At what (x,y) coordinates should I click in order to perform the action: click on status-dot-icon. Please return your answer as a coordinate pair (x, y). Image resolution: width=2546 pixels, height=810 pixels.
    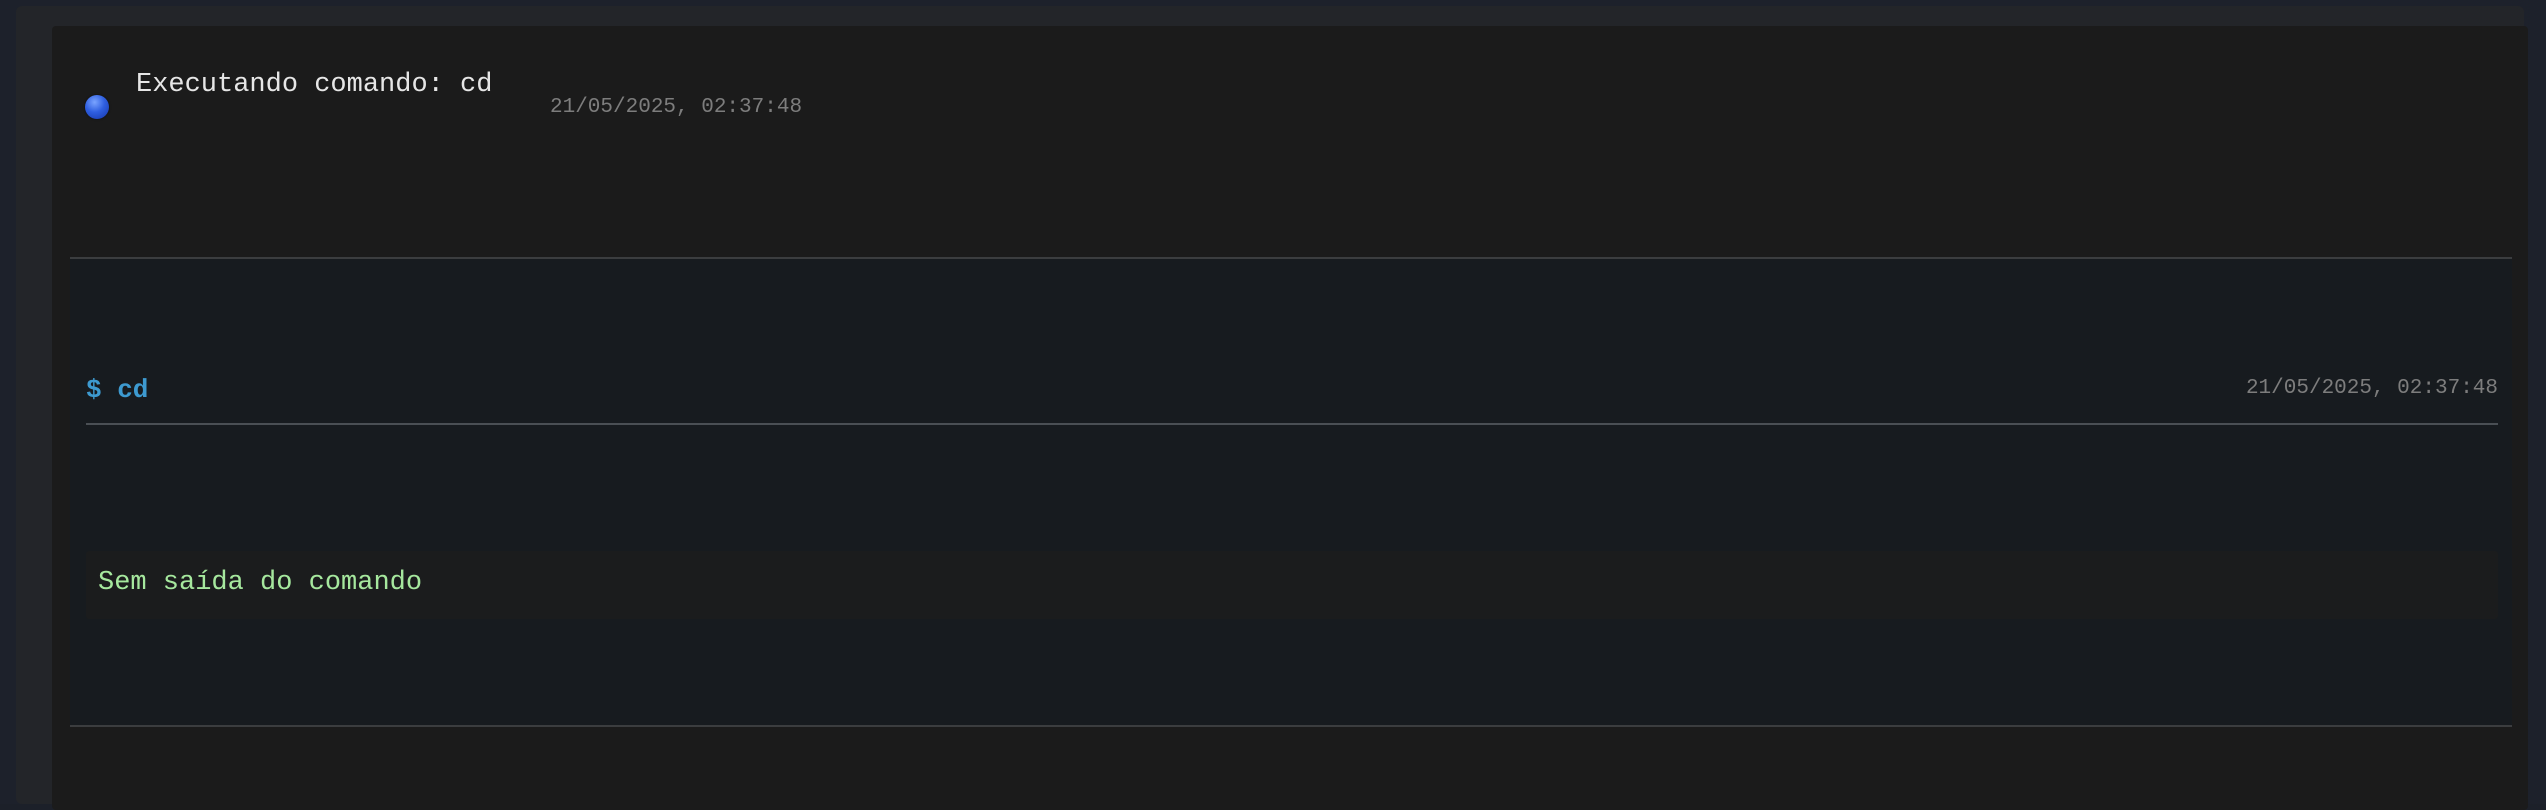
    Looking at the image, I should click on (97, 107).